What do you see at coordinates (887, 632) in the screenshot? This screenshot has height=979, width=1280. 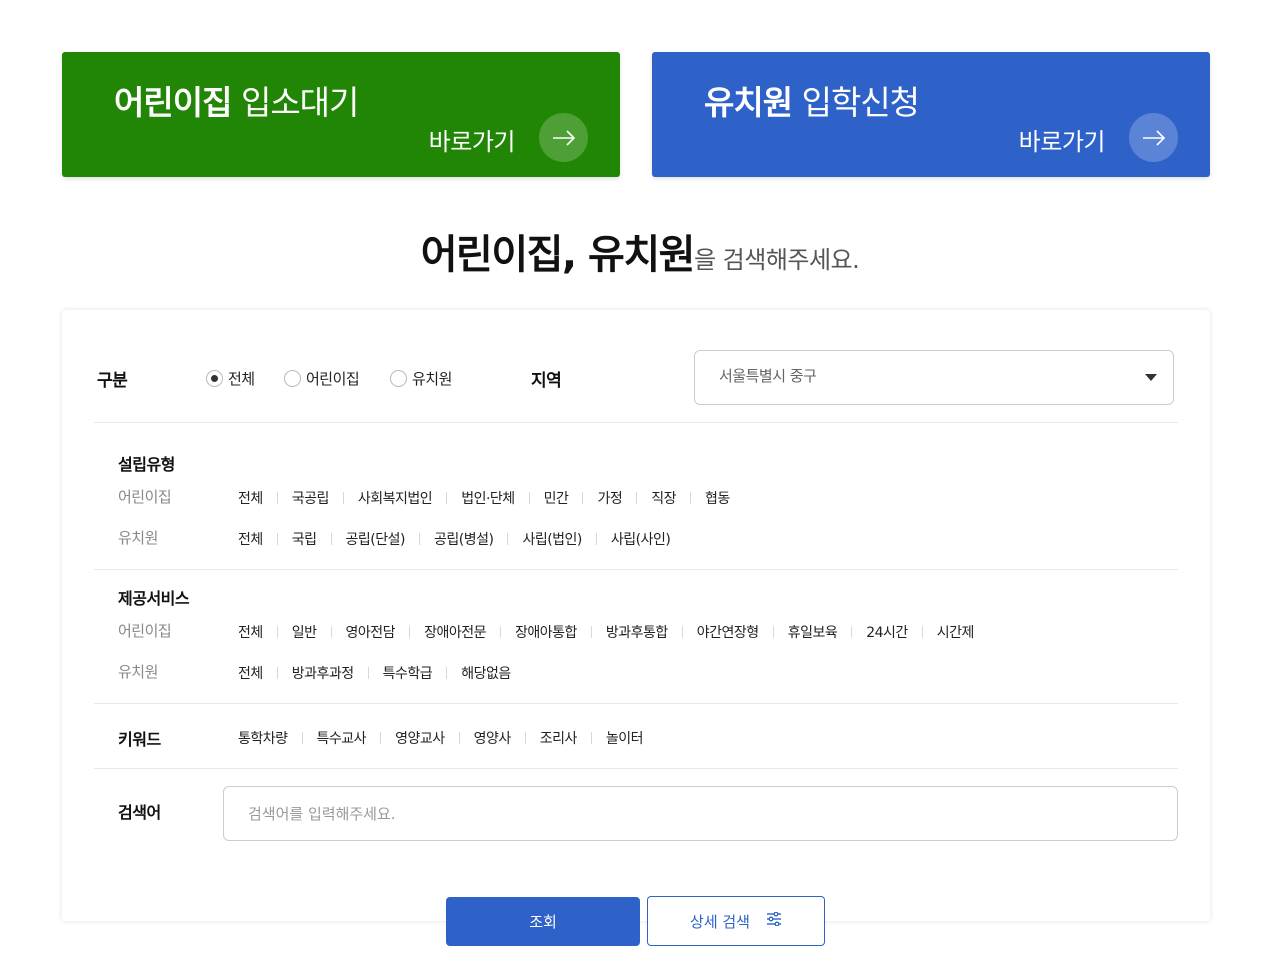 I see `chip-service-daycare: 24시간` at bounding box center [887, 632].